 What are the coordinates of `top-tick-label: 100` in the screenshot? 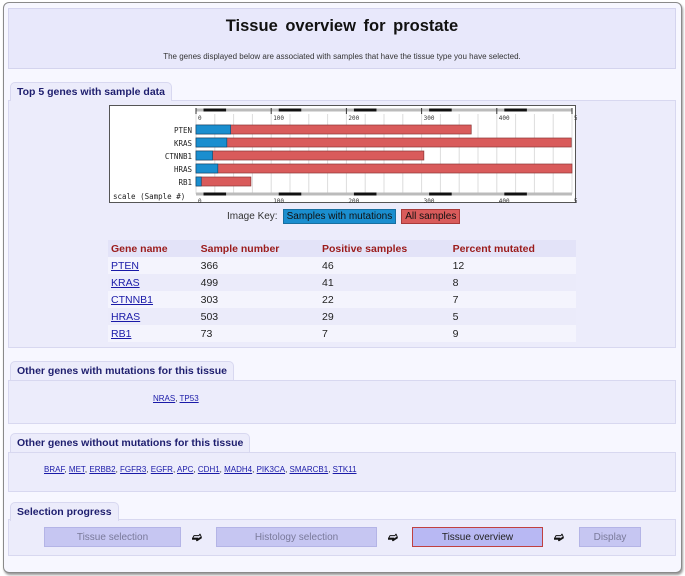 It's located at (278, 118).